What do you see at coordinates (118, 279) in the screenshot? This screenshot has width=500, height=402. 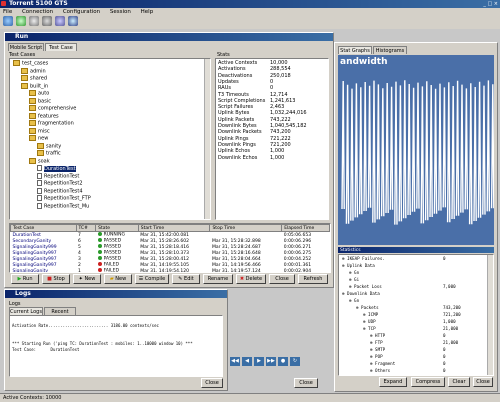 I see `new-folder-button: ▰ New` at bounding box center [118, 279].